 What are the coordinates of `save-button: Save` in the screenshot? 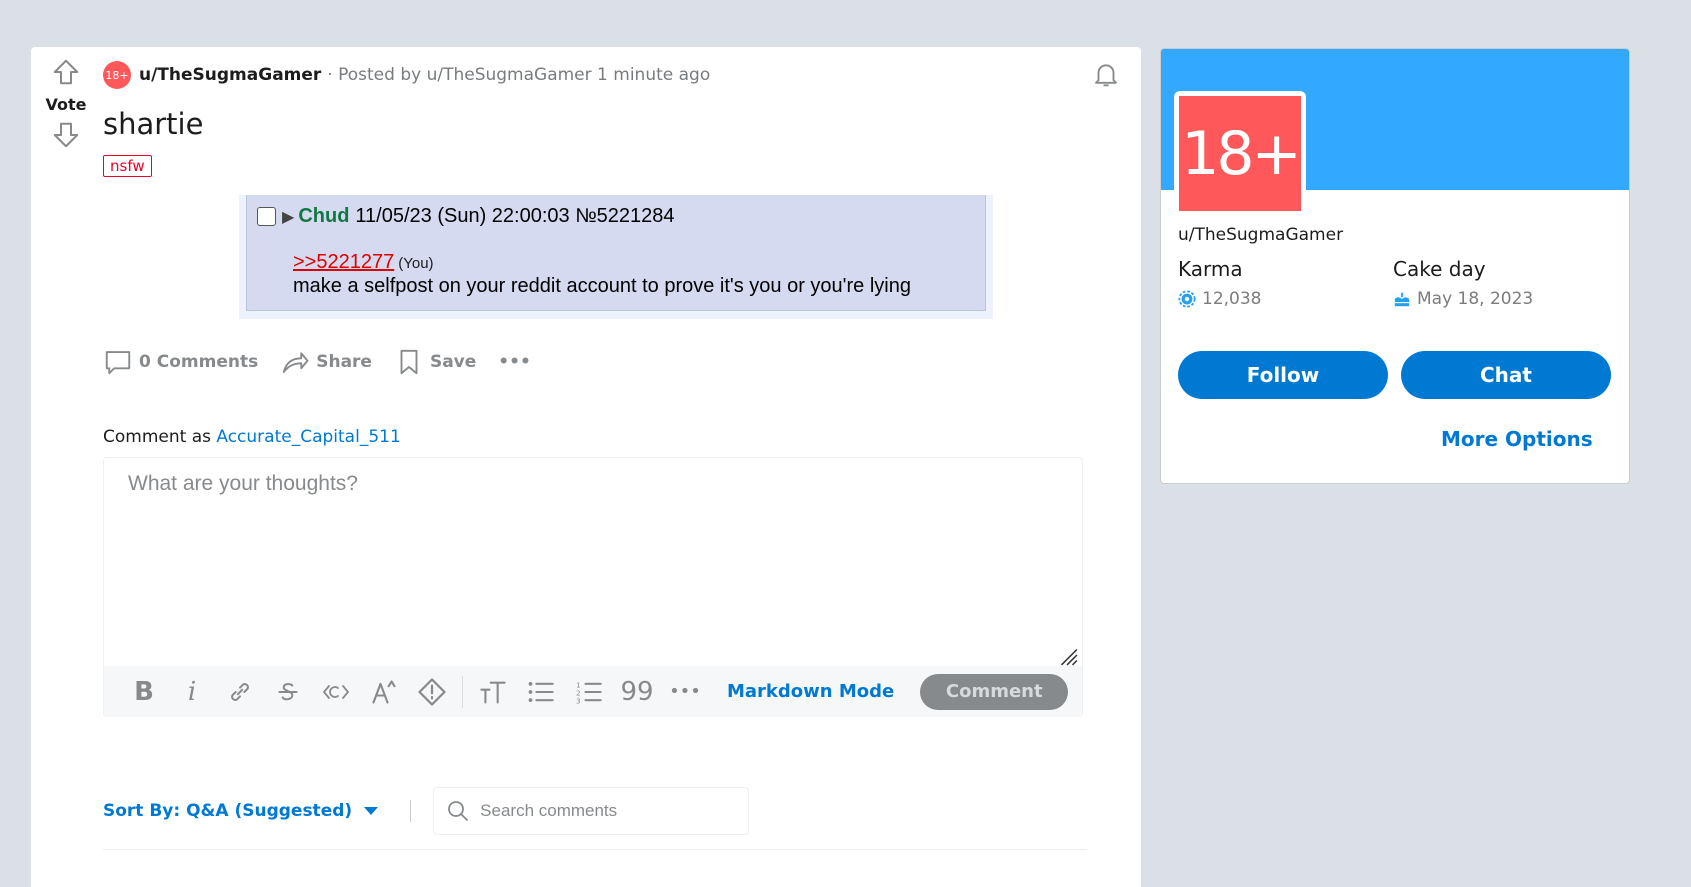 It's located at (435, 362).